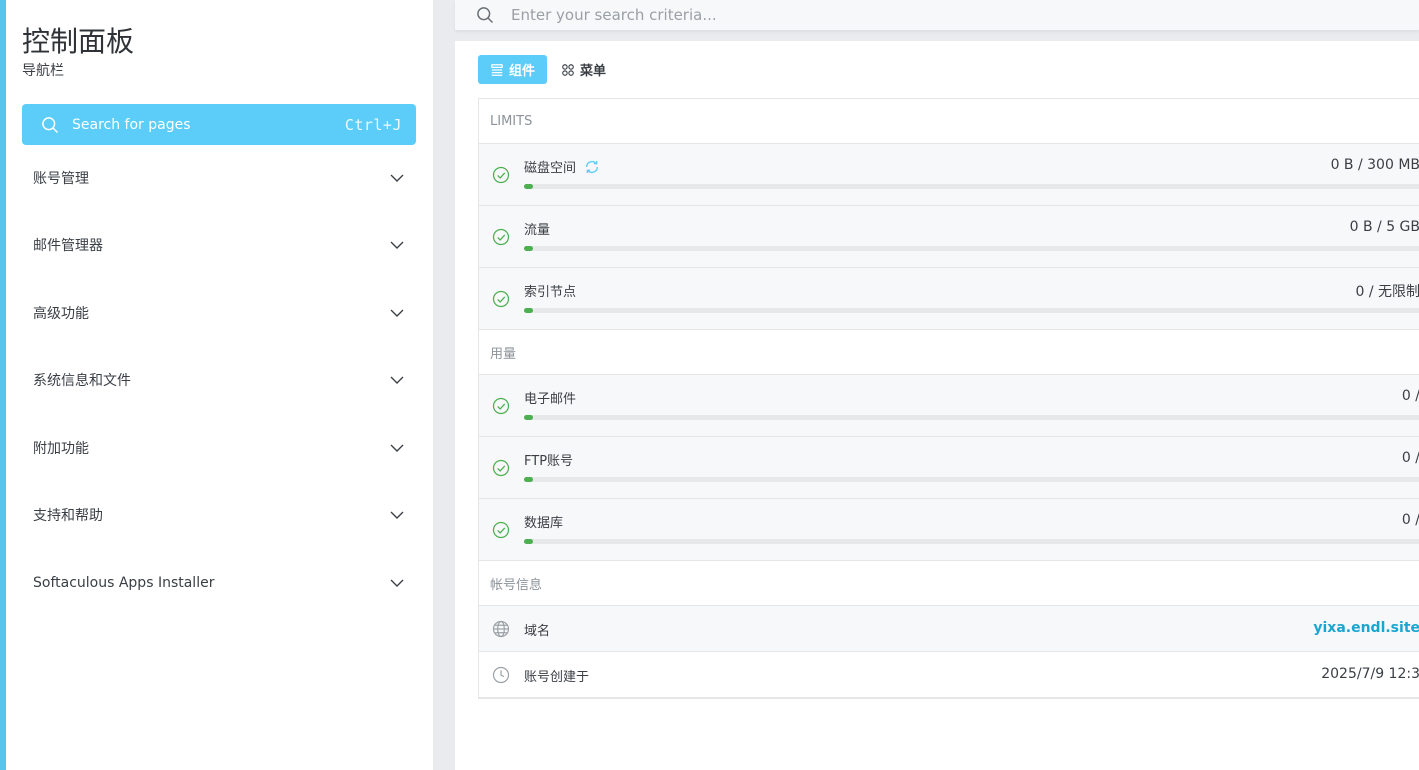 This screenshot has width=1419, height=770. What do you see at coordinates (219, 313) in the screenshot?
I see `sidebar-item-advanced: 高级功能` at bounding box center [219, 313].